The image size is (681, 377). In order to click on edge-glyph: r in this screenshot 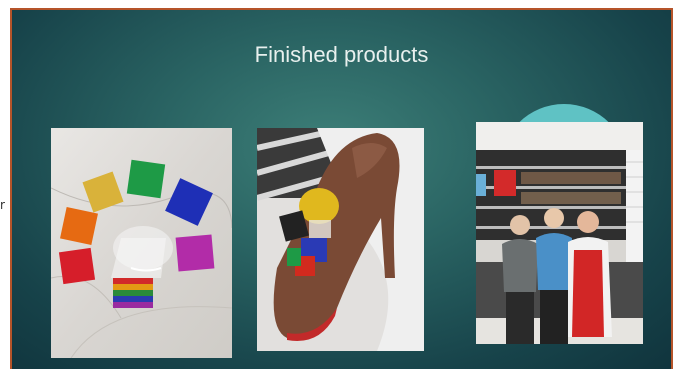, I will do `click(2, 205)`.